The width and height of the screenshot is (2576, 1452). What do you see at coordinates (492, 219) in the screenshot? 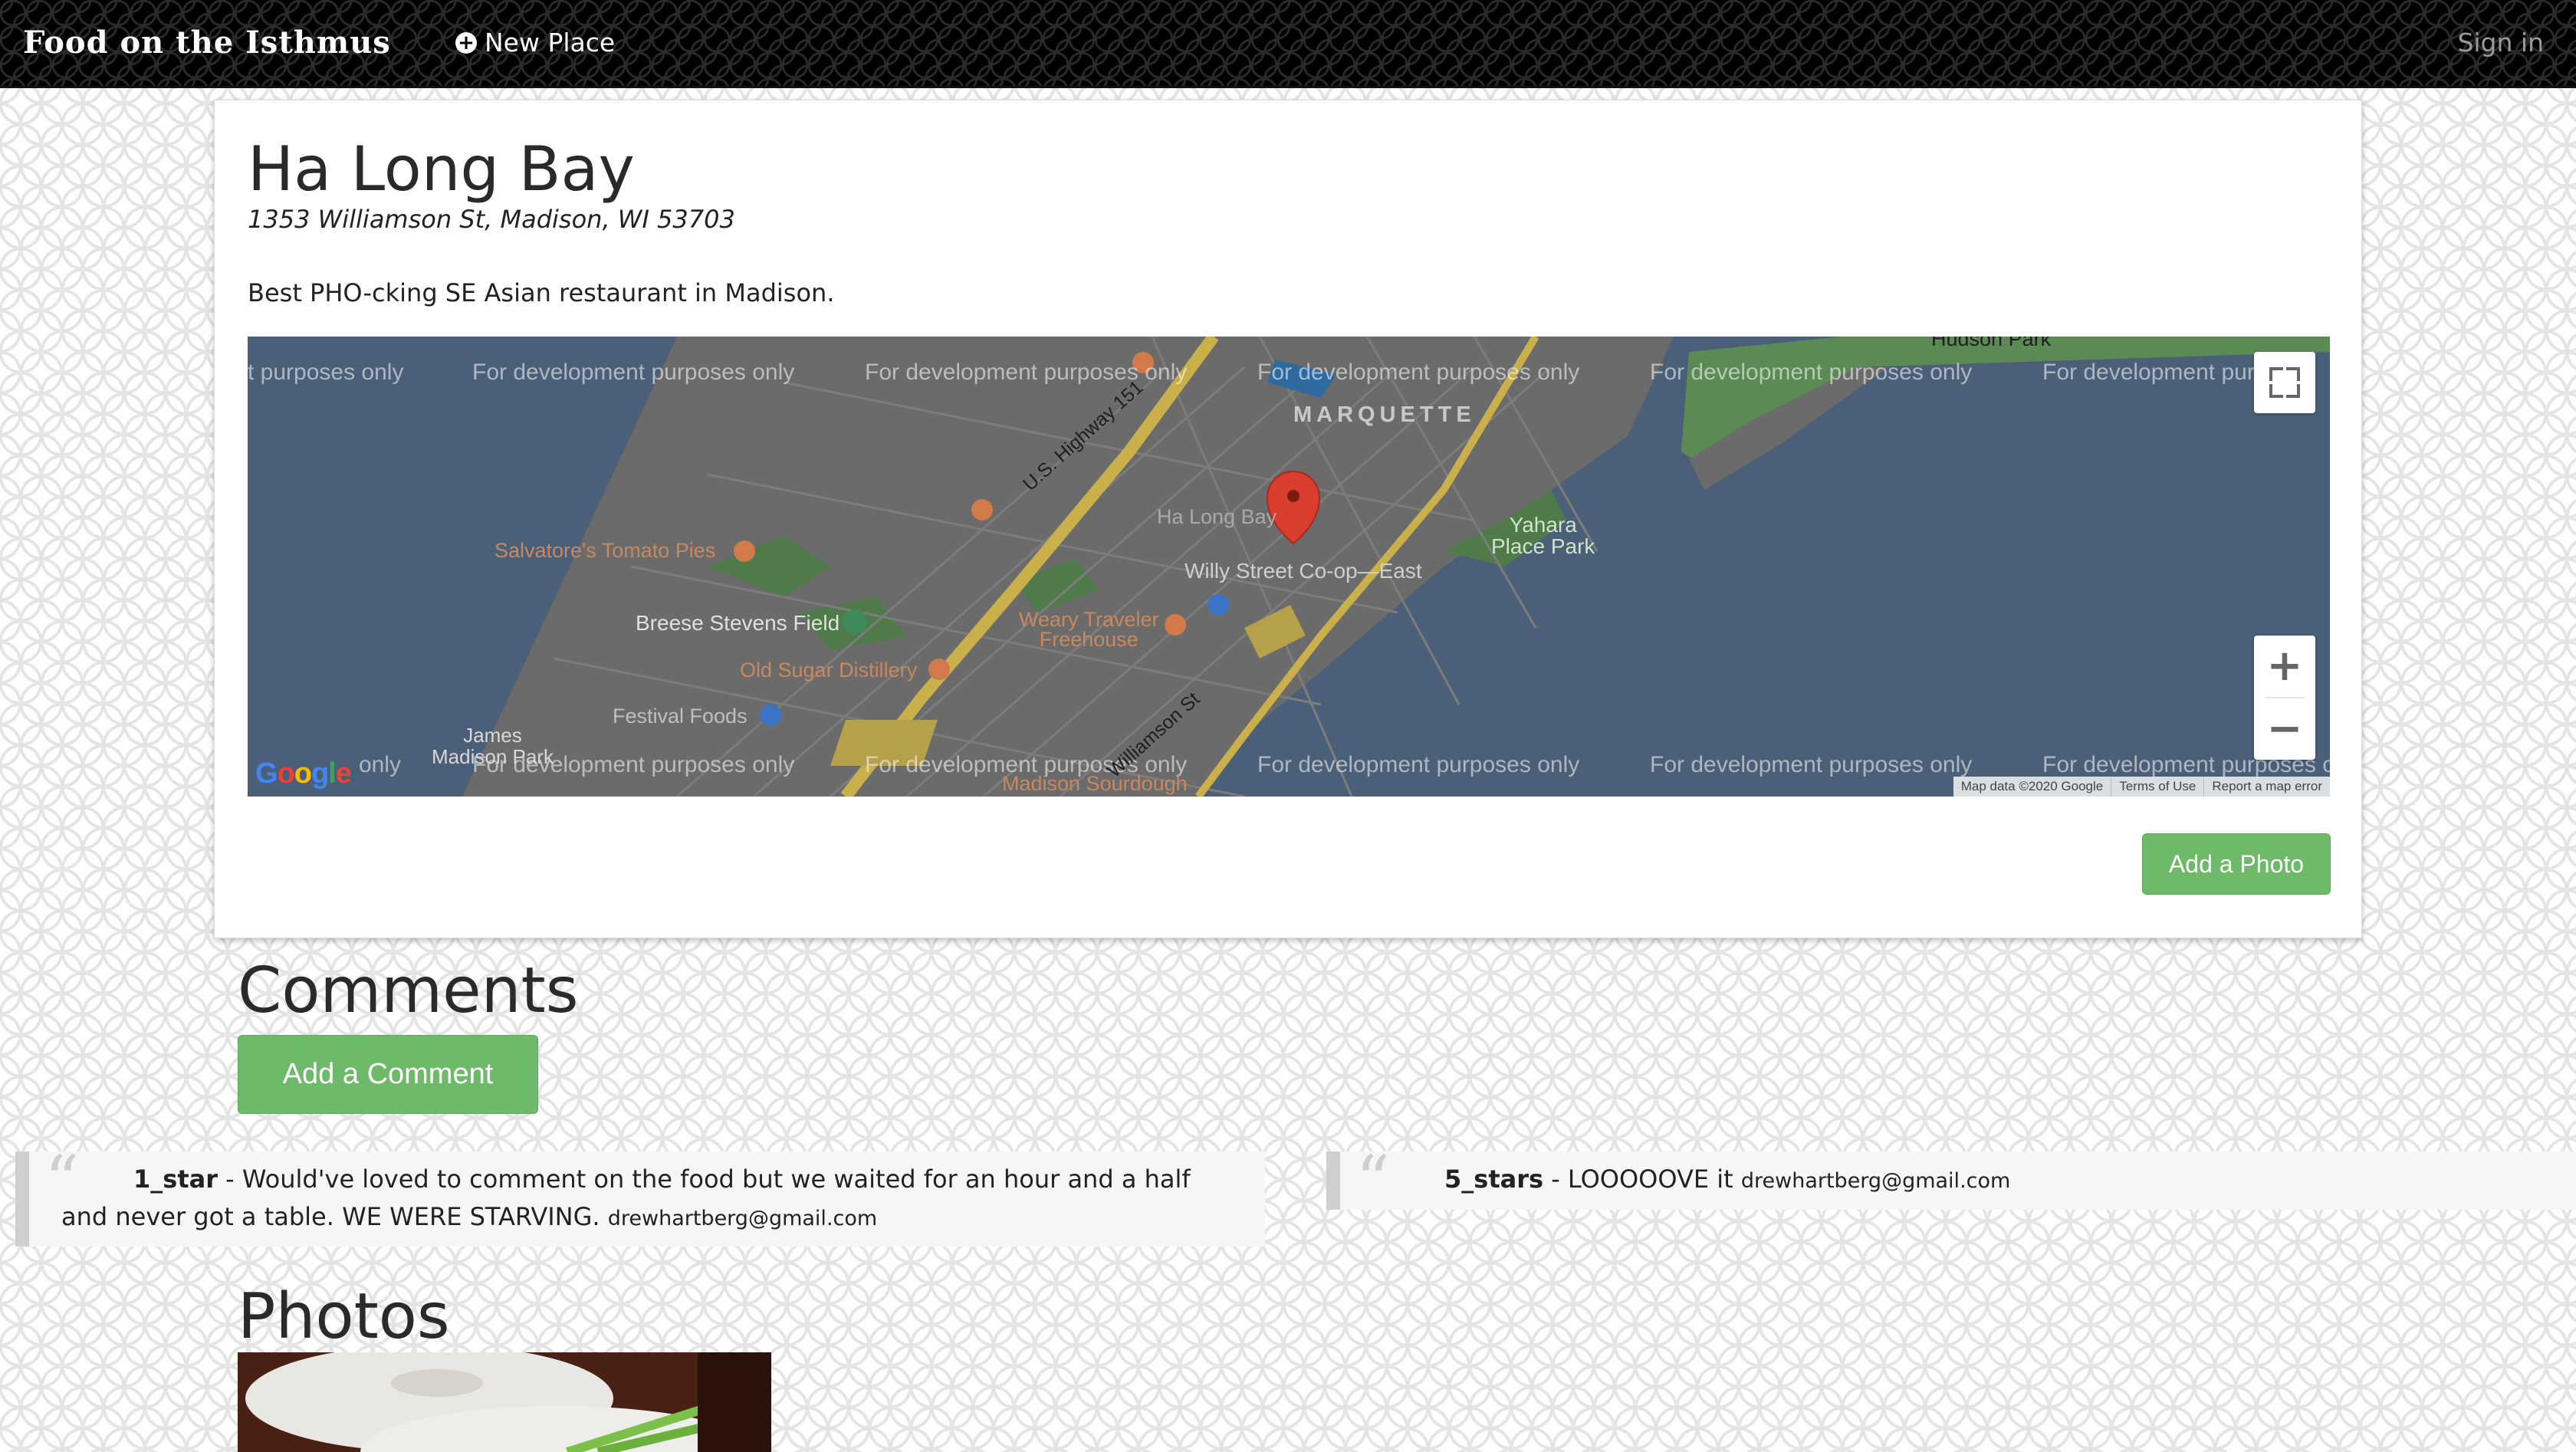
I see `place-address: 1353 Williamson St, Madison, WI 53703` at bounding box center [492, 219].